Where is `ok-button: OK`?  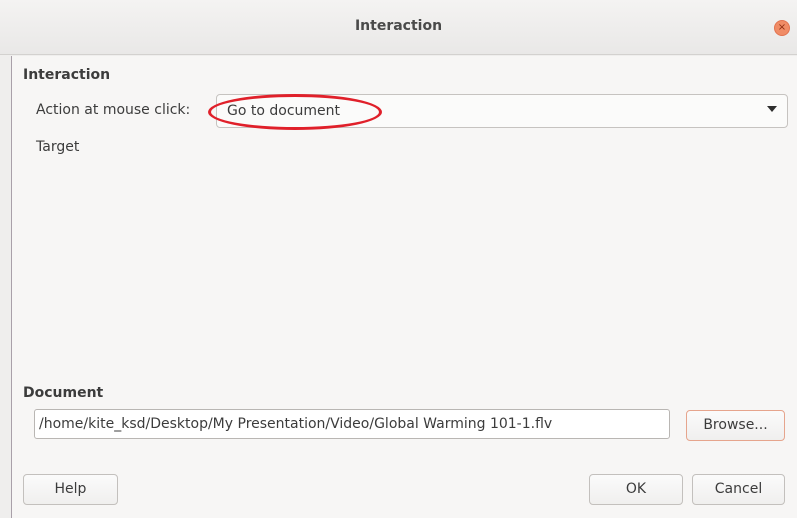 ok-button: OK is located at coordinates (636, 489).